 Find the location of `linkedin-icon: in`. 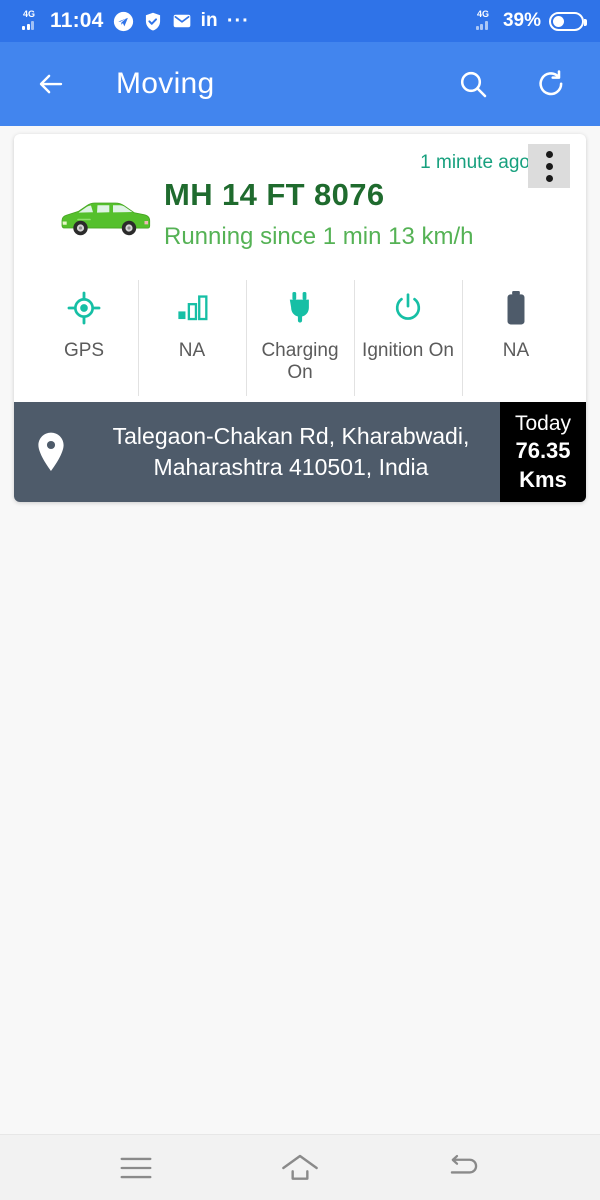

linkedin-icon: in is located at coordinates (209, 20).